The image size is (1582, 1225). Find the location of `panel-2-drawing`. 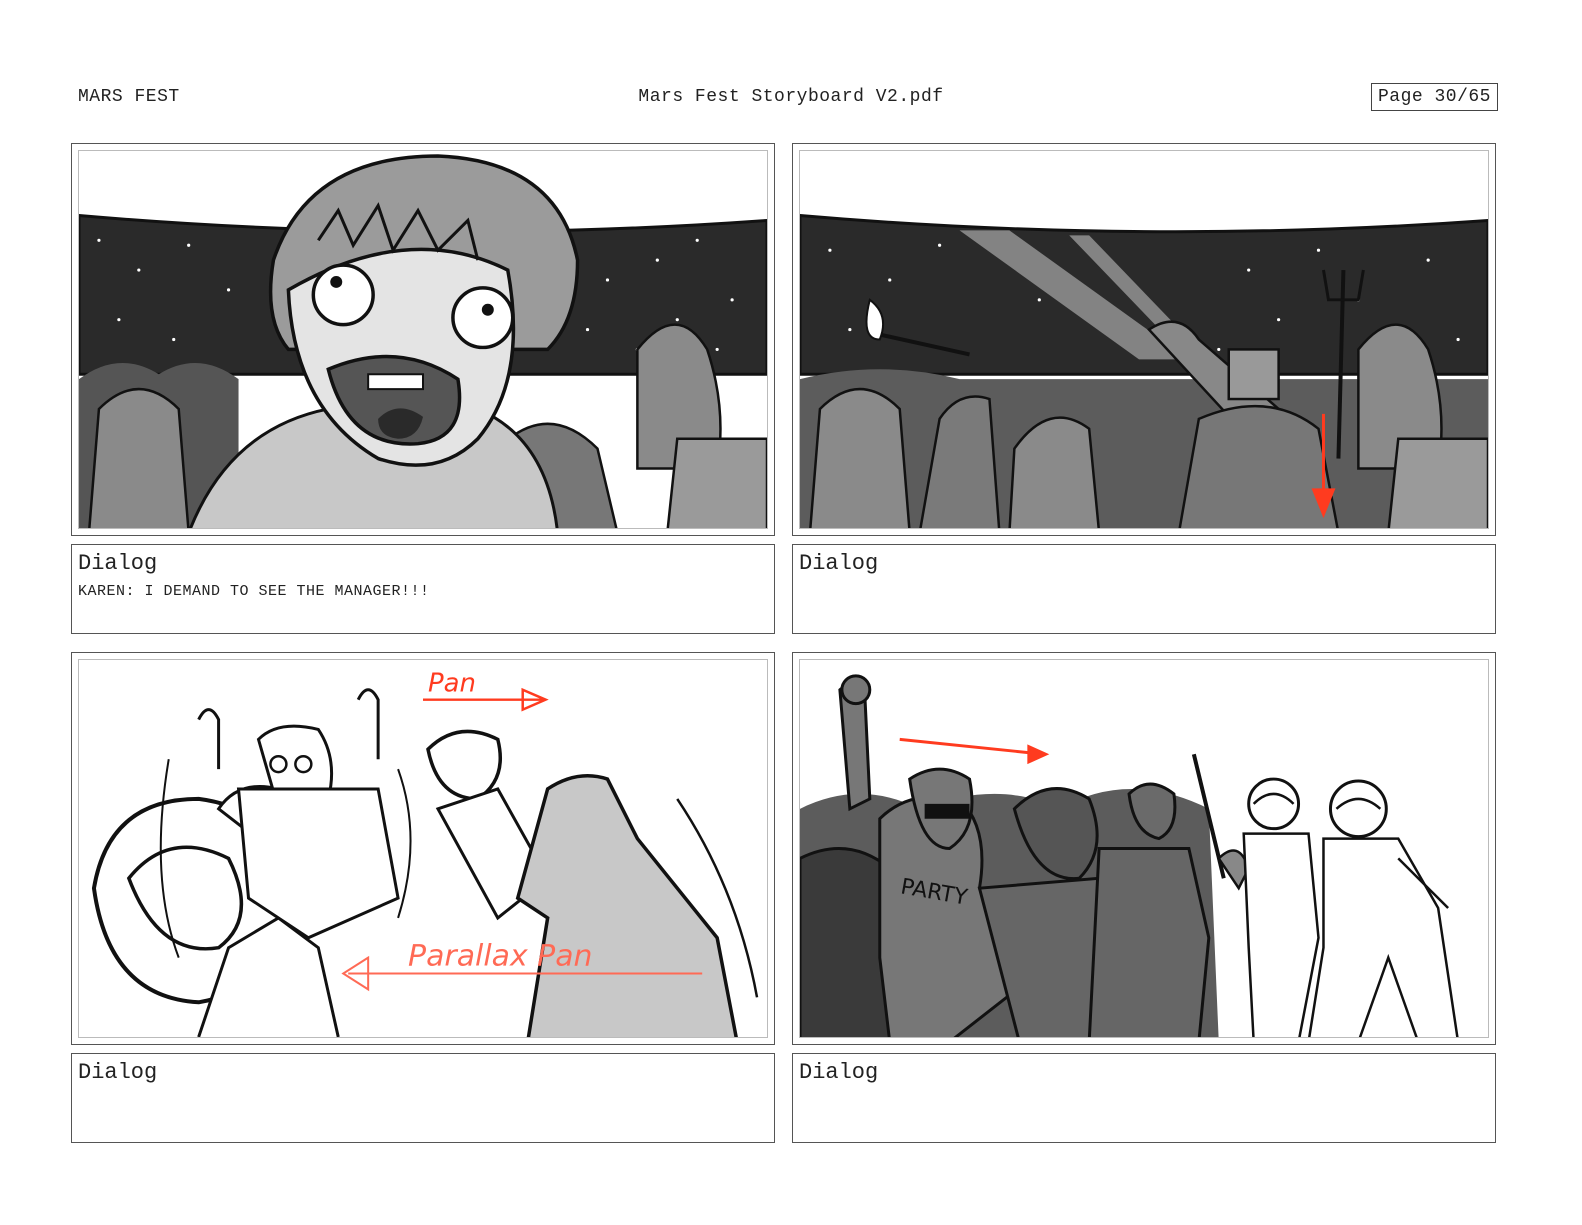

panel-2-drawing is located at coordinates (1144, 370).